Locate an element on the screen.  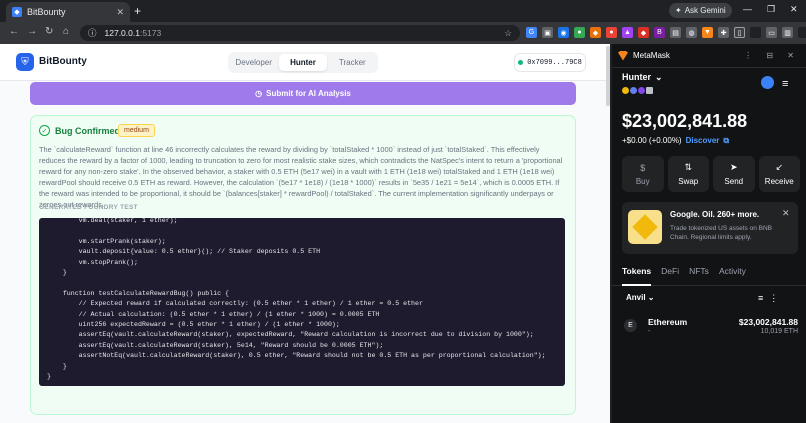
page-scrollbar is located at coordinates (608, 76).